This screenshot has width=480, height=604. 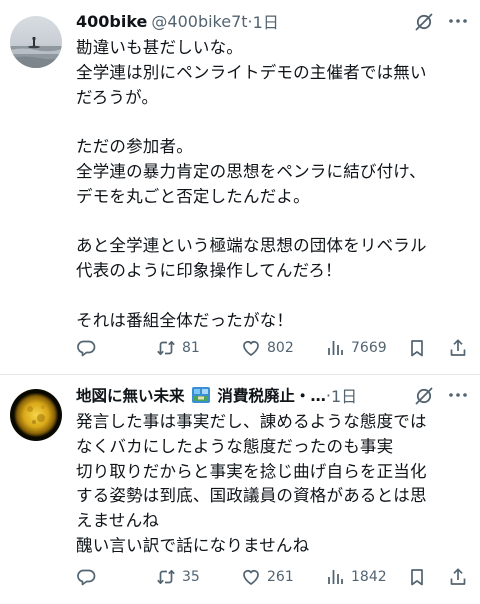 I want to click on like-button: 802, so click(x=267, y=348).